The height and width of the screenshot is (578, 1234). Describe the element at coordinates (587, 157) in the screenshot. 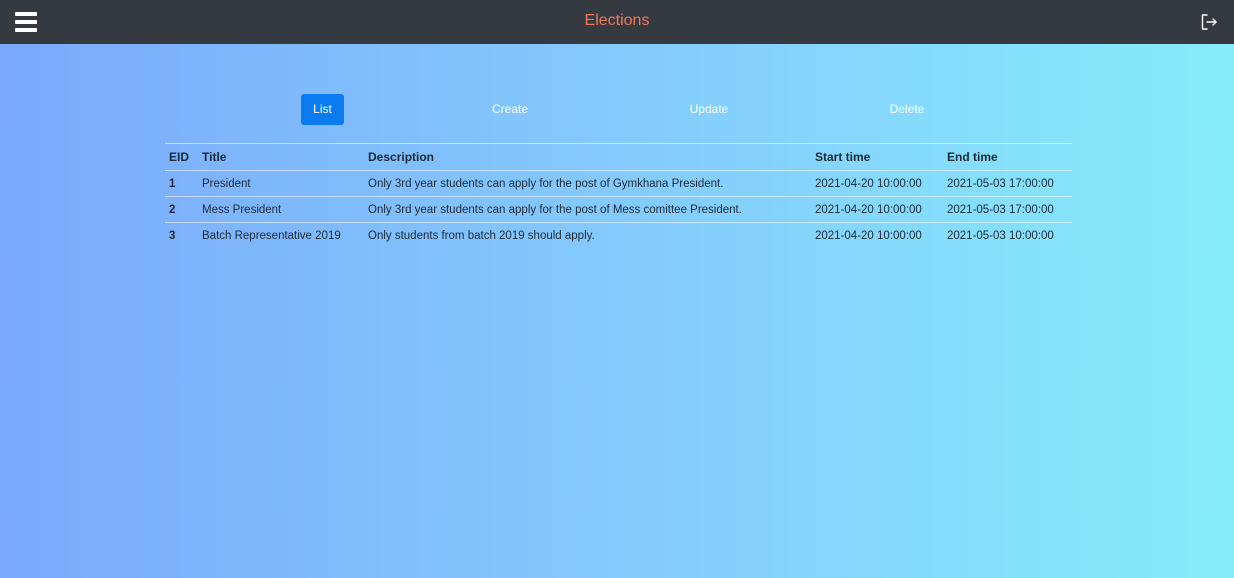

I see `column-header-description: Description` at that location.